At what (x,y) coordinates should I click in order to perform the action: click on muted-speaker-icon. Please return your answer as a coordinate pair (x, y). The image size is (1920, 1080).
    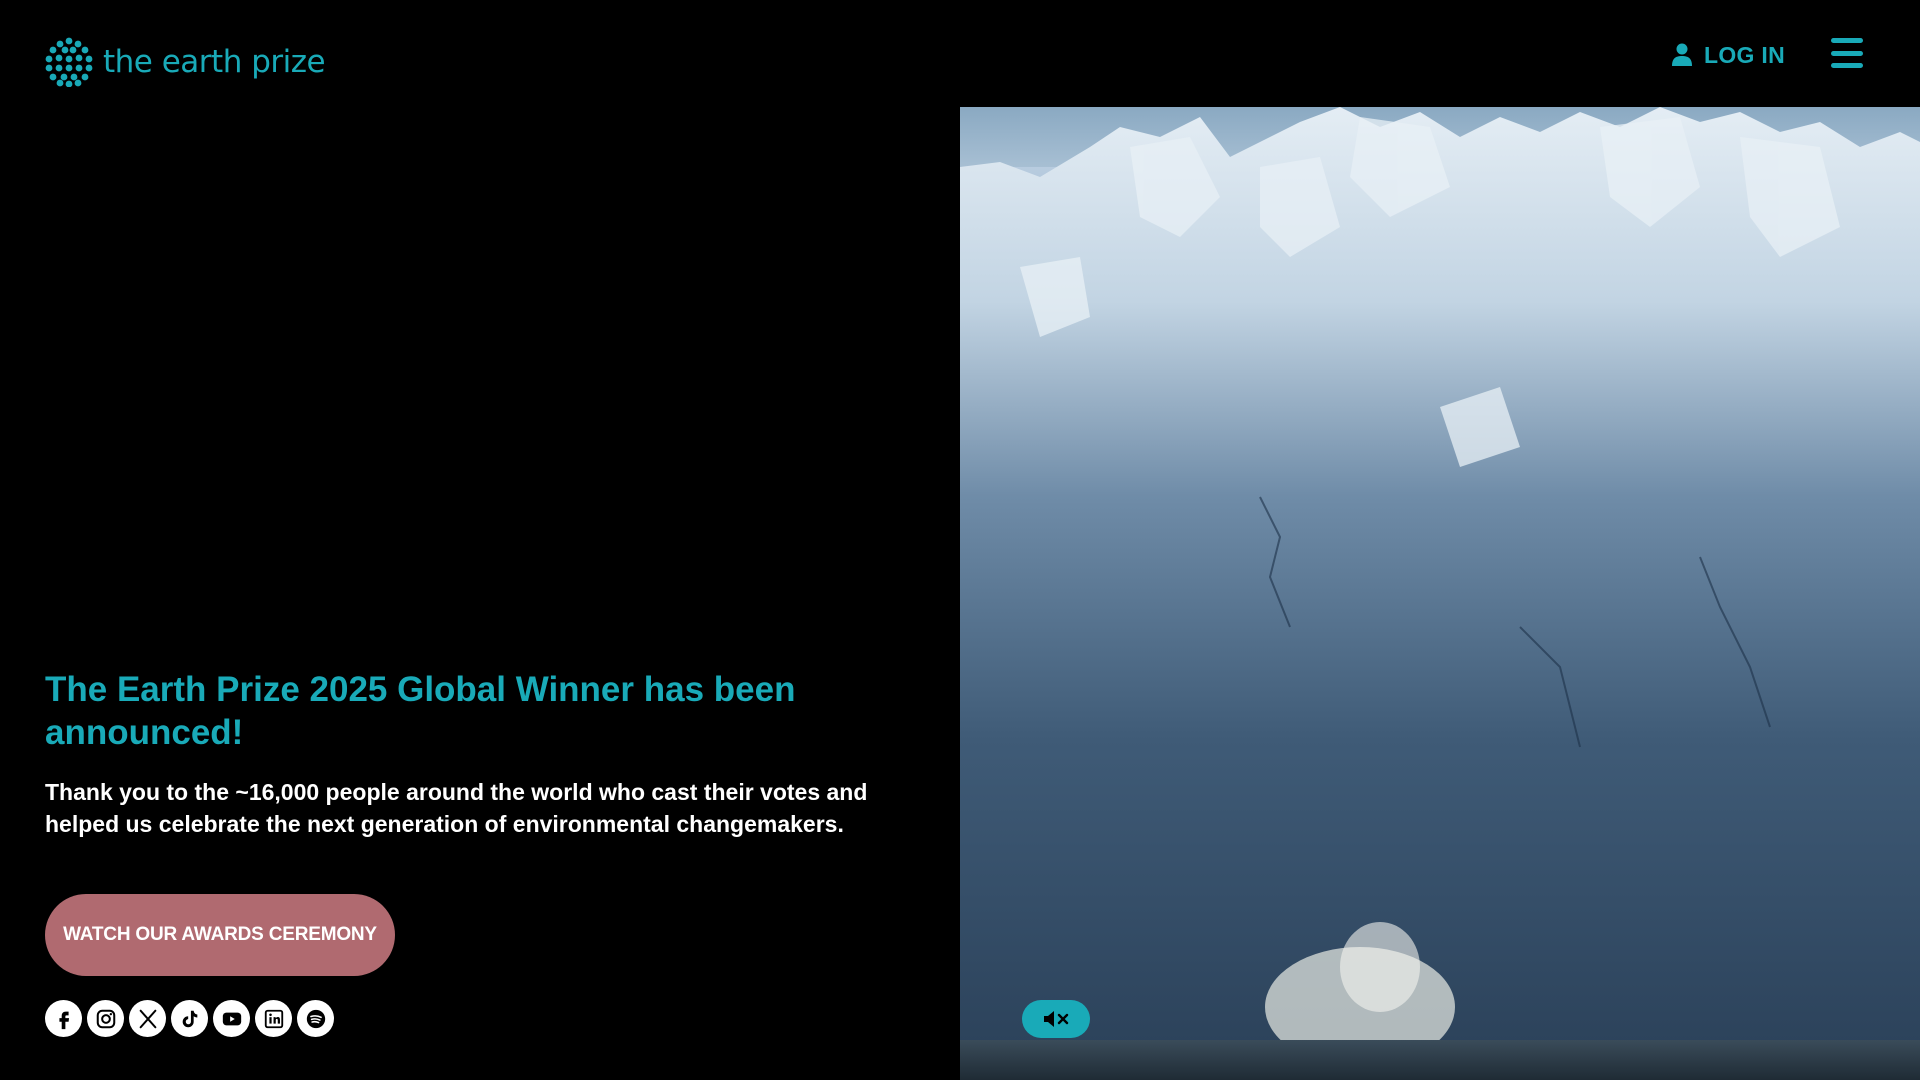
    Looking at the image, I should click on (1056, 1019).